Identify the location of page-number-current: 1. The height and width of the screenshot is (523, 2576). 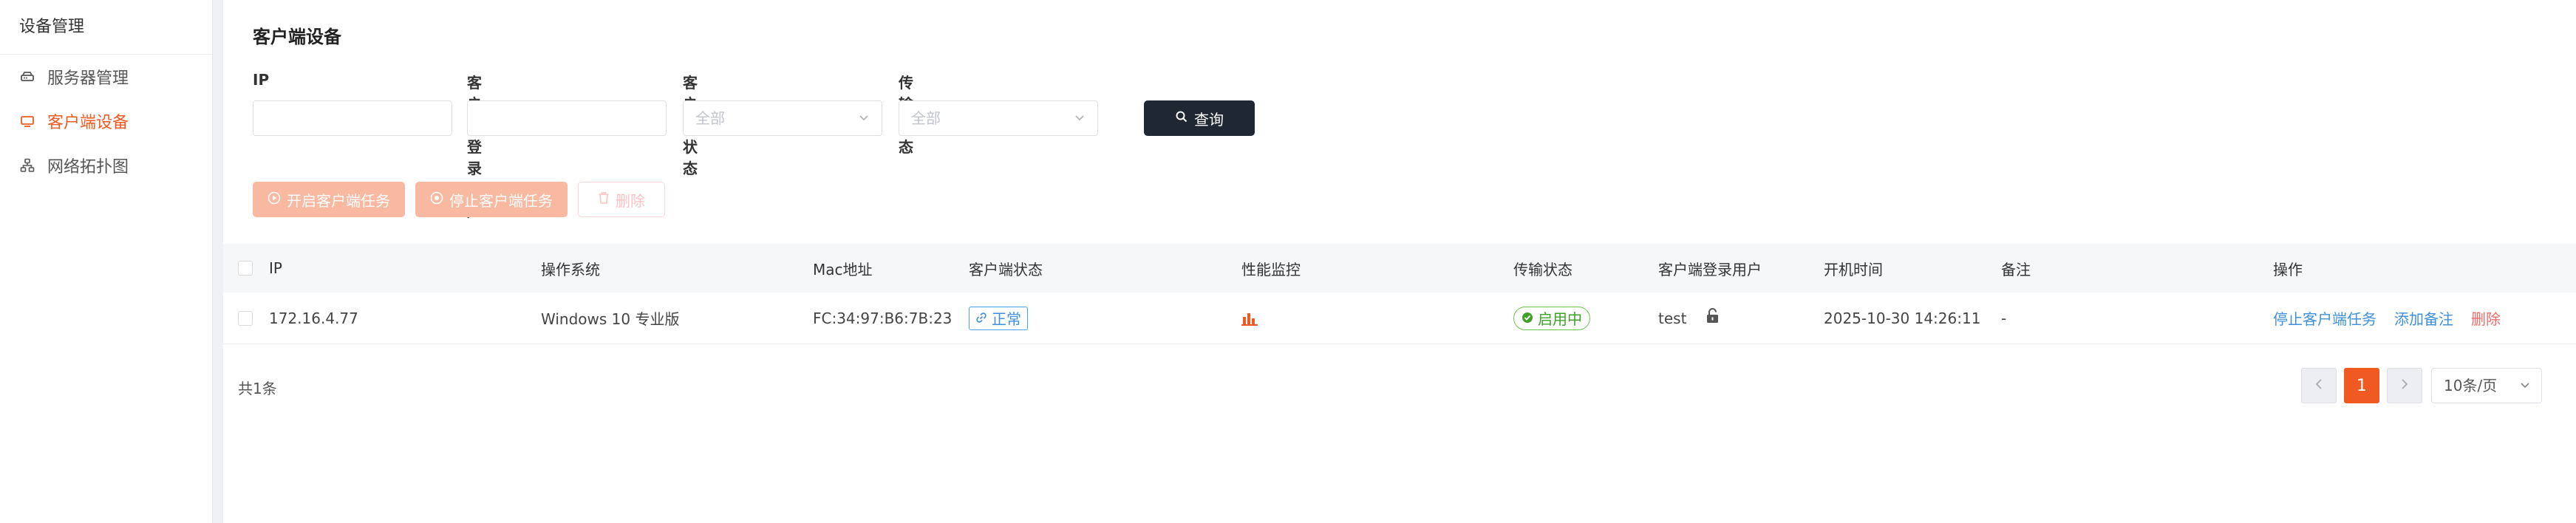
(2361, 385).